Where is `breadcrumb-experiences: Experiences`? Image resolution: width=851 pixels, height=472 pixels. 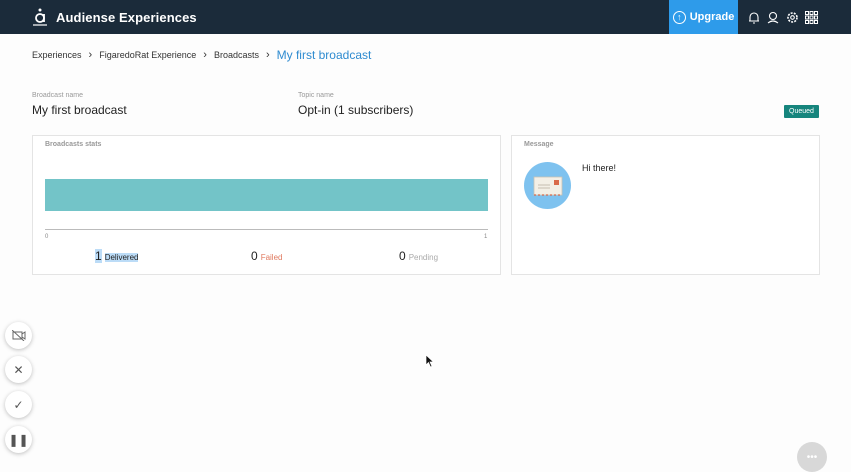 breadcrumb-experiences: Experiences is located at coordinates (57, 55).